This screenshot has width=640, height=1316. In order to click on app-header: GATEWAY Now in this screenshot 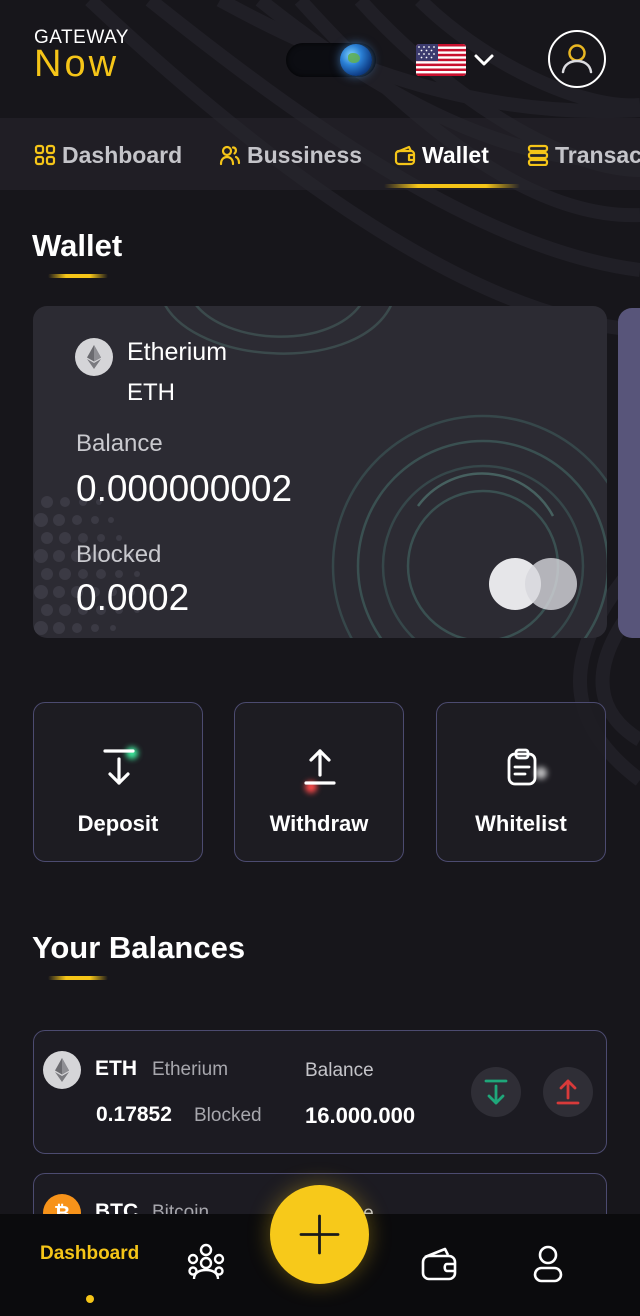, I will do `click(320, 59)`.